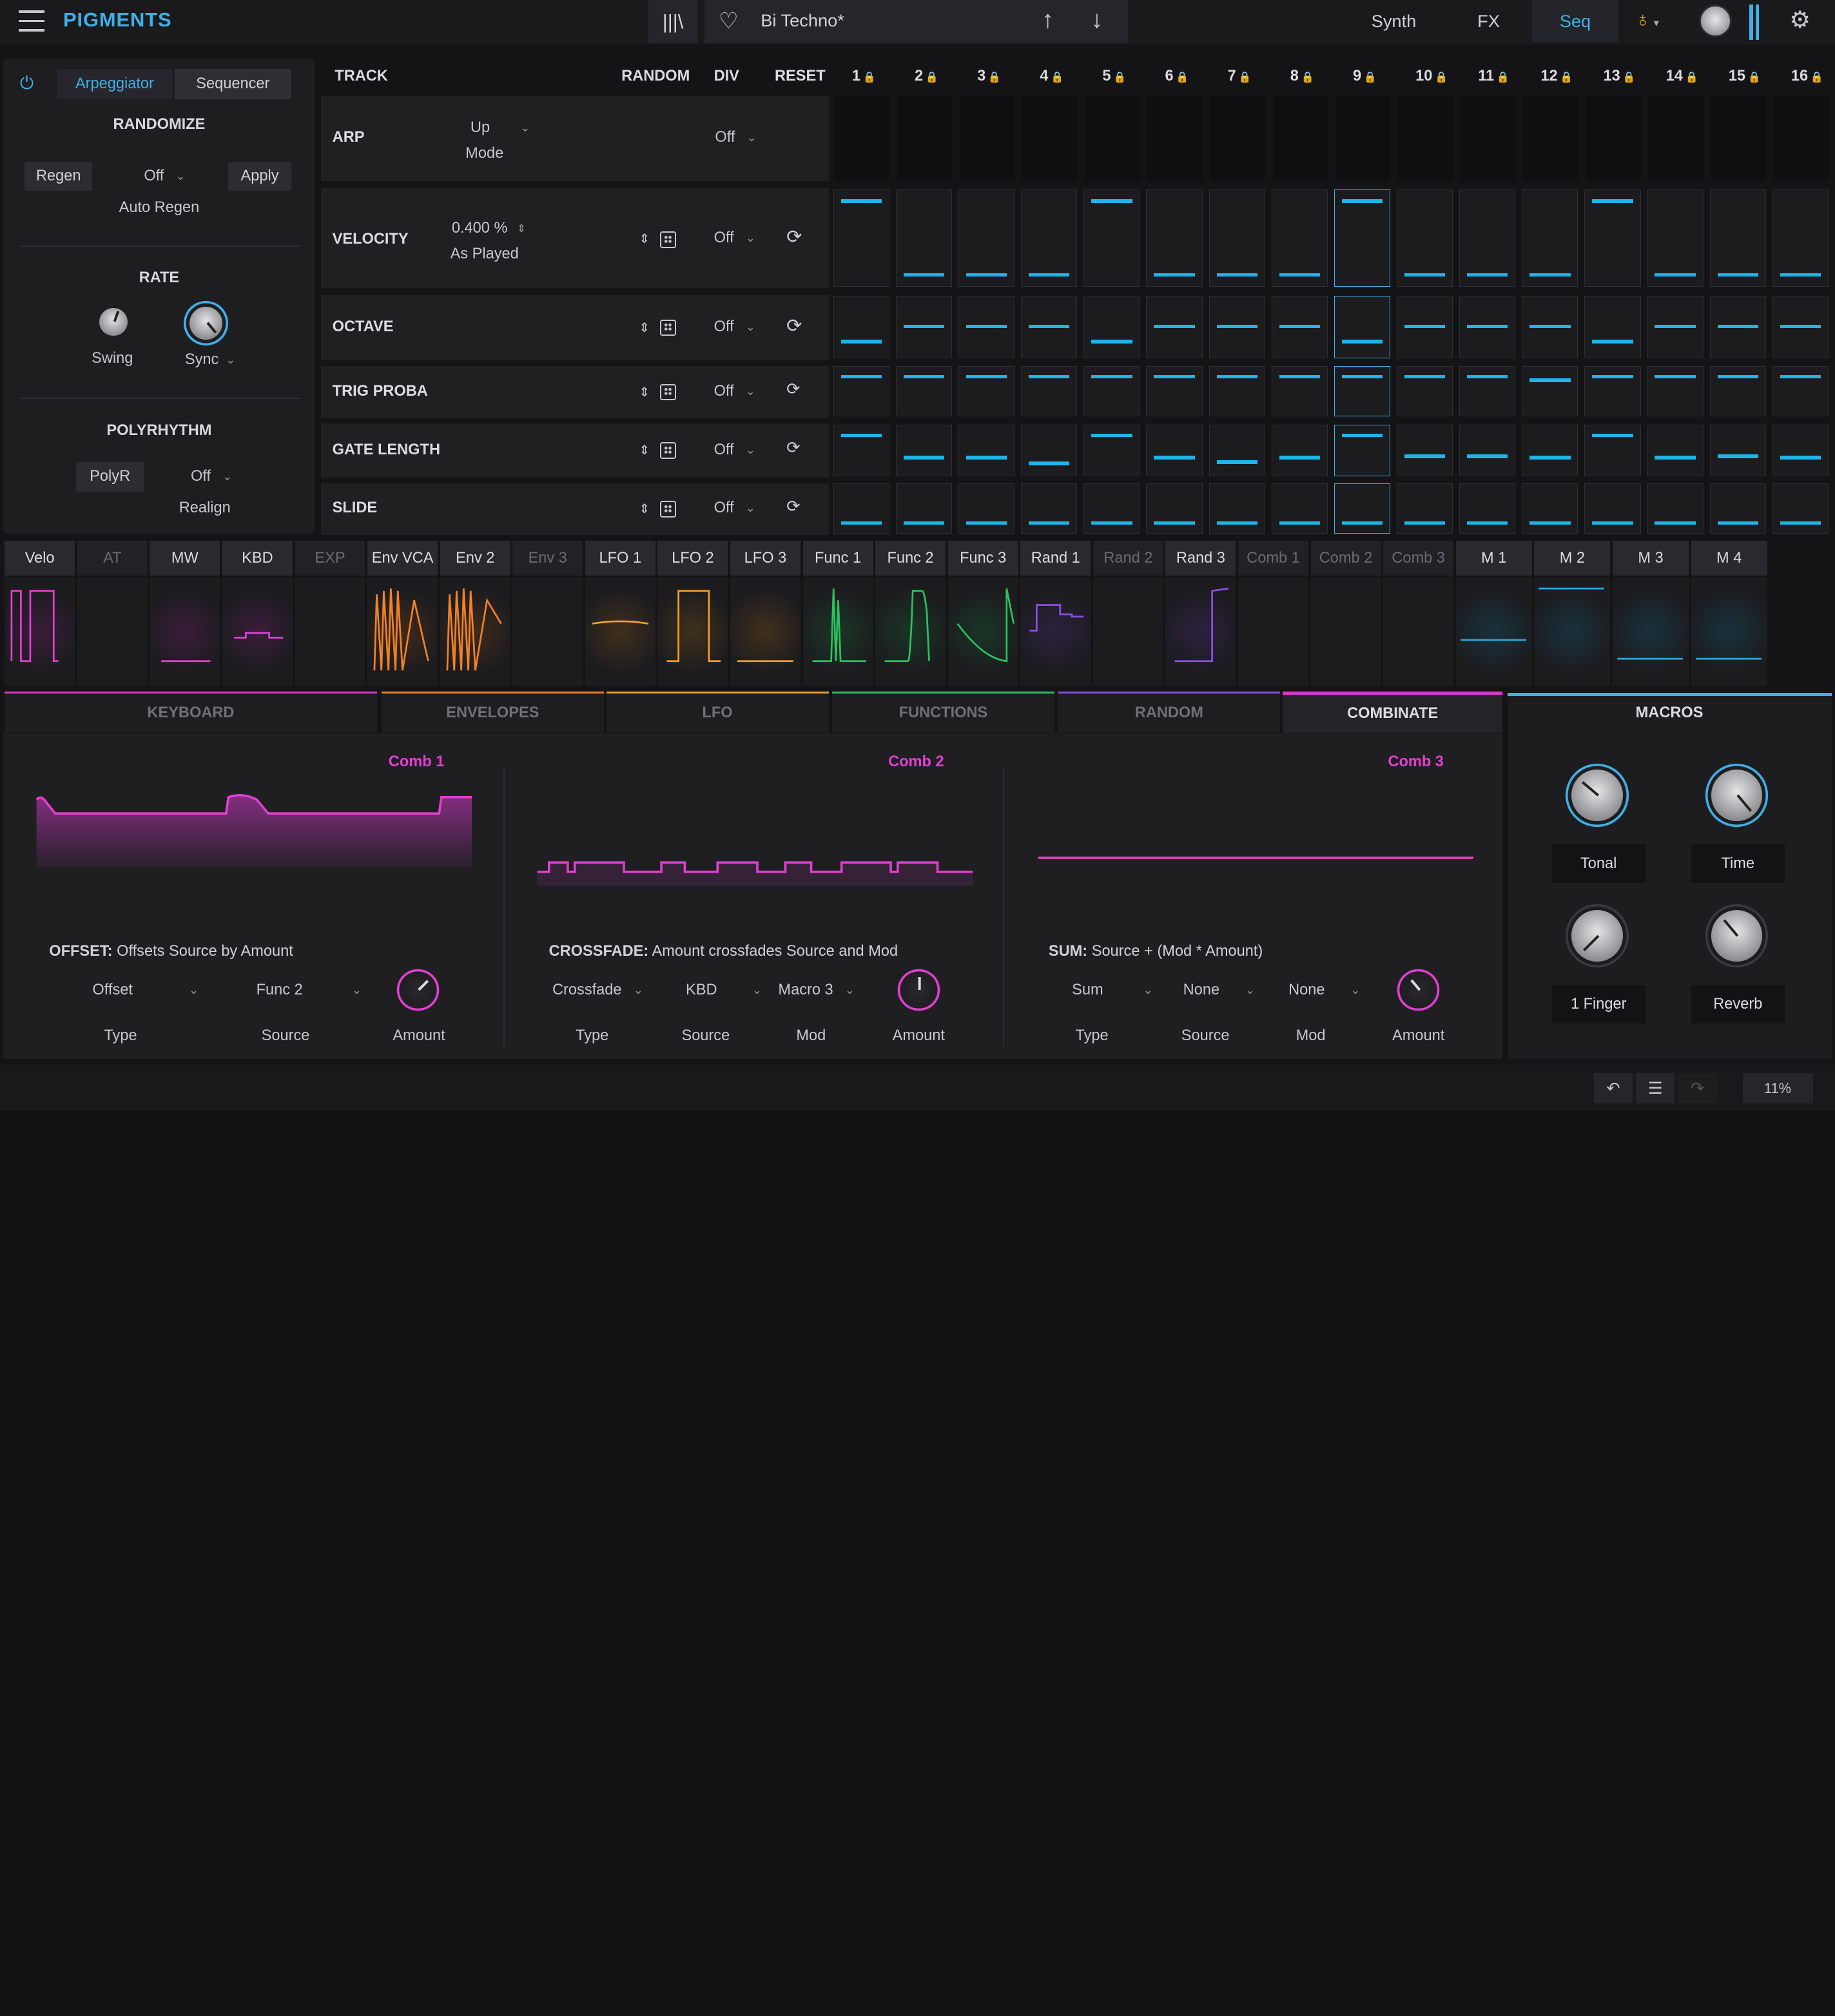 The image size is (1835, 2016). Describe the element at coordinates (500, 128) in the screenshot. I see `arp-mode-dropdown: Up ⌄` at that location.